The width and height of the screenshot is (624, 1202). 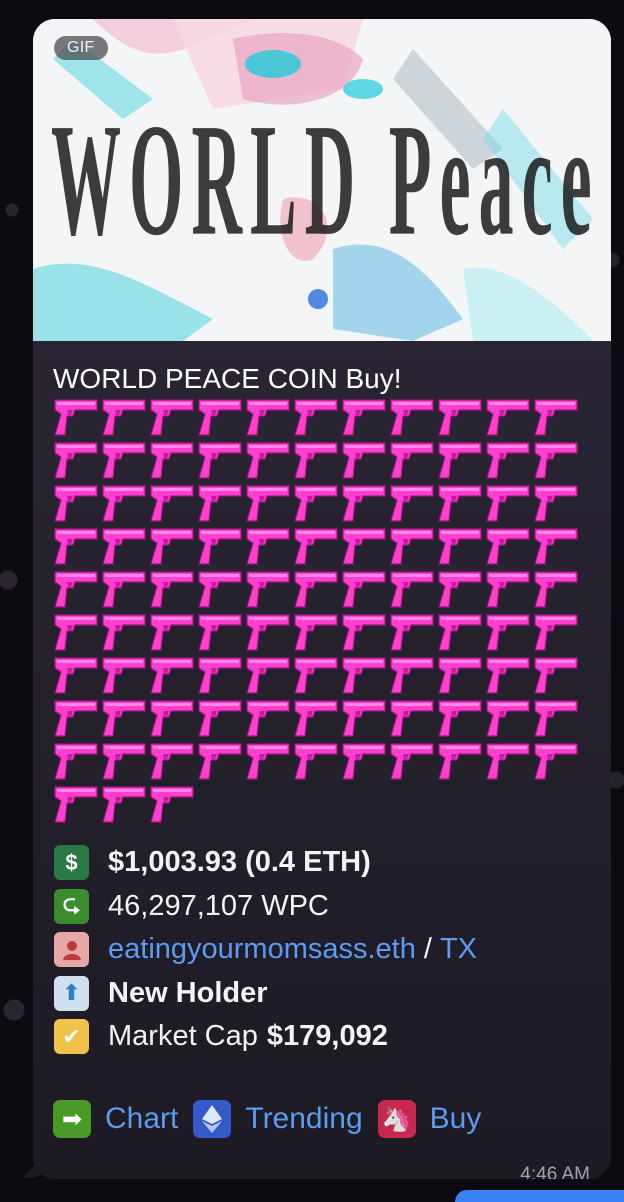 What do you see at coordinates (212, 1119) in the screenshot?
I see `ethereum-icon` at bounding box center [212, 1119].